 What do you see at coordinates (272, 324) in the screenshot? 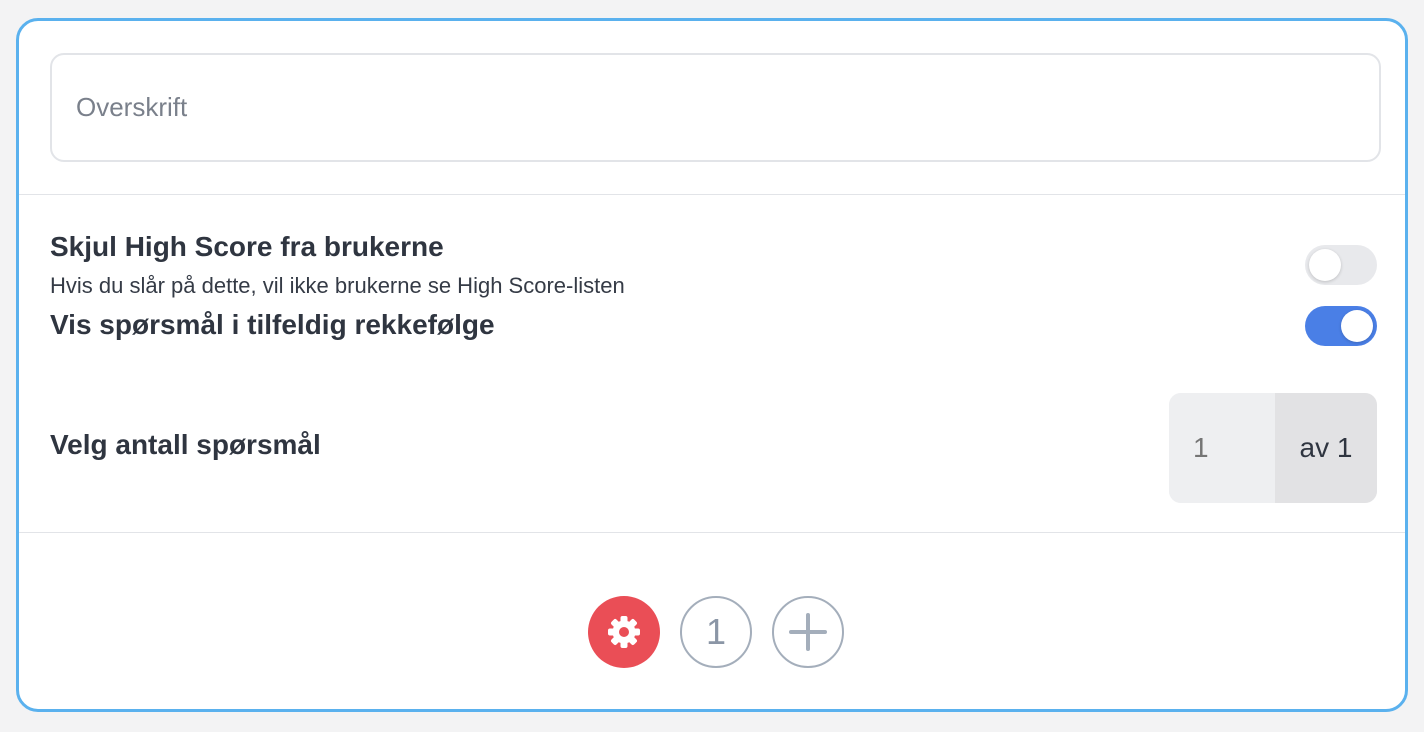
I see `random-order-title: Vis spørsmål i tilfeldig rekkefølge` at bounding box center [272, 324].